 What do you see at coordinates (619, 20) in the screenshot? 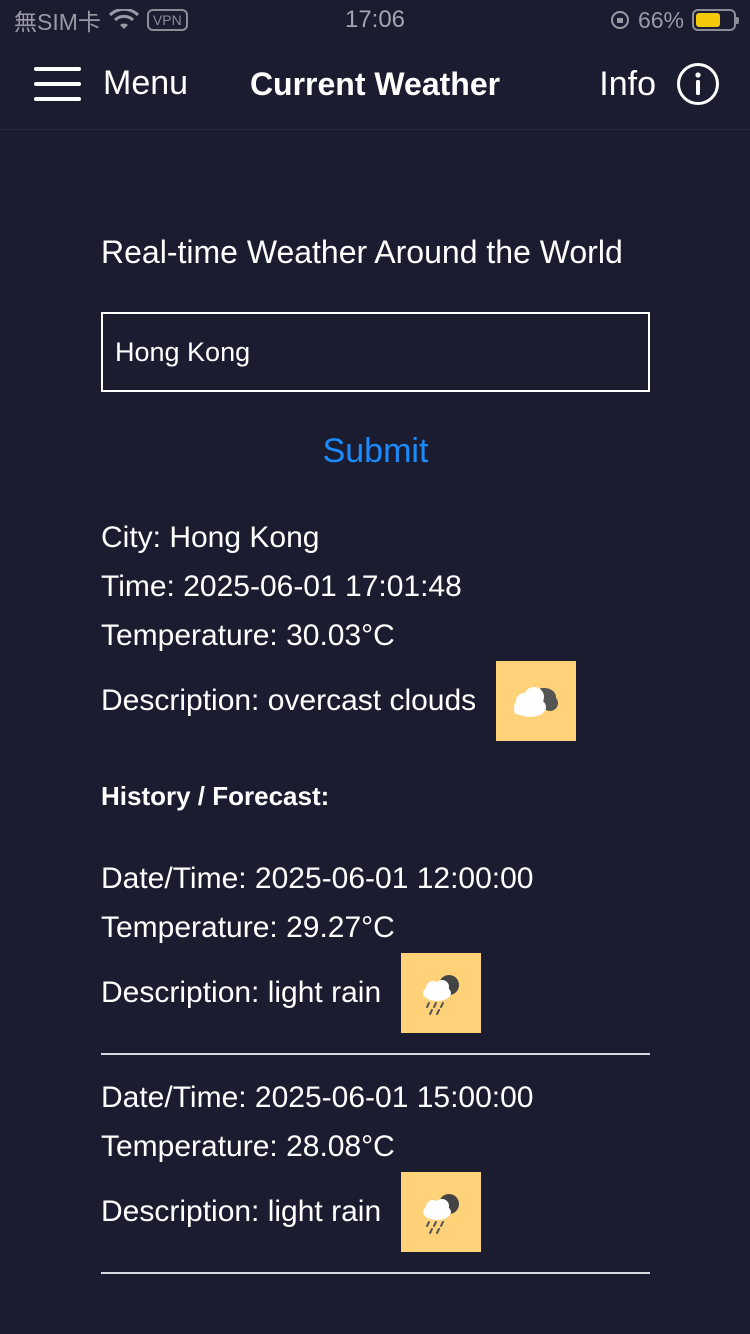
I see `orientation-lock-icon` at bounding box center [619, 20].